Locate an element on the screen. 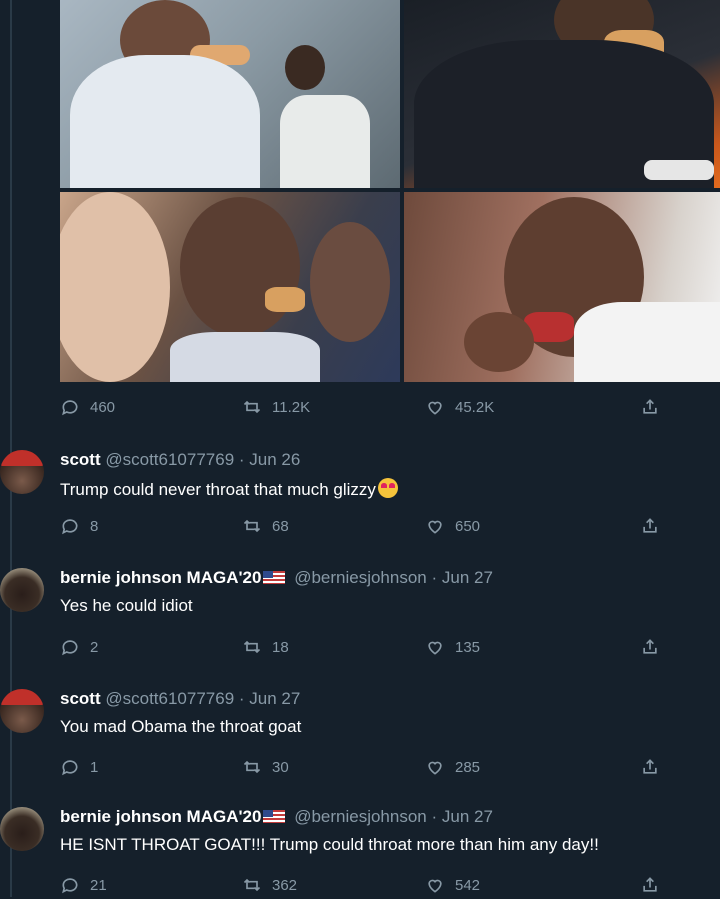 This screenshot has height=899, width=720. tweet-header: scott @scott61077769 · Jun 26 is located at coordinates (180, 460).